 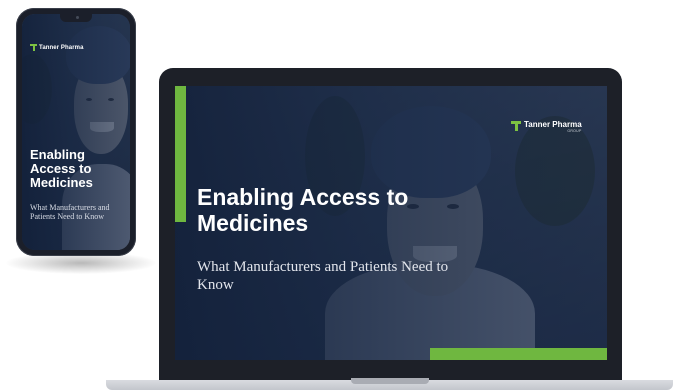 I want to click on laptop-title: Enabling Access to Medicines, so click(x=303, y=210).